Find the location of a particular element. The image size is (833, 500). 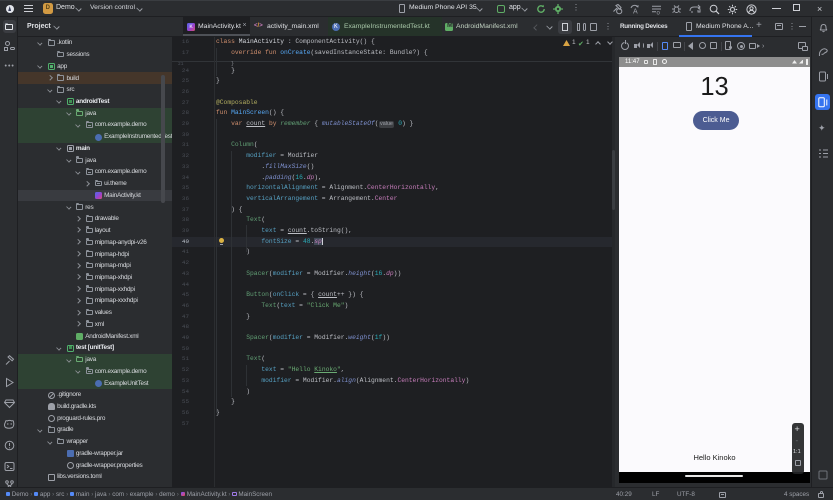

svg-text: o is located at coordinates (659, 12).